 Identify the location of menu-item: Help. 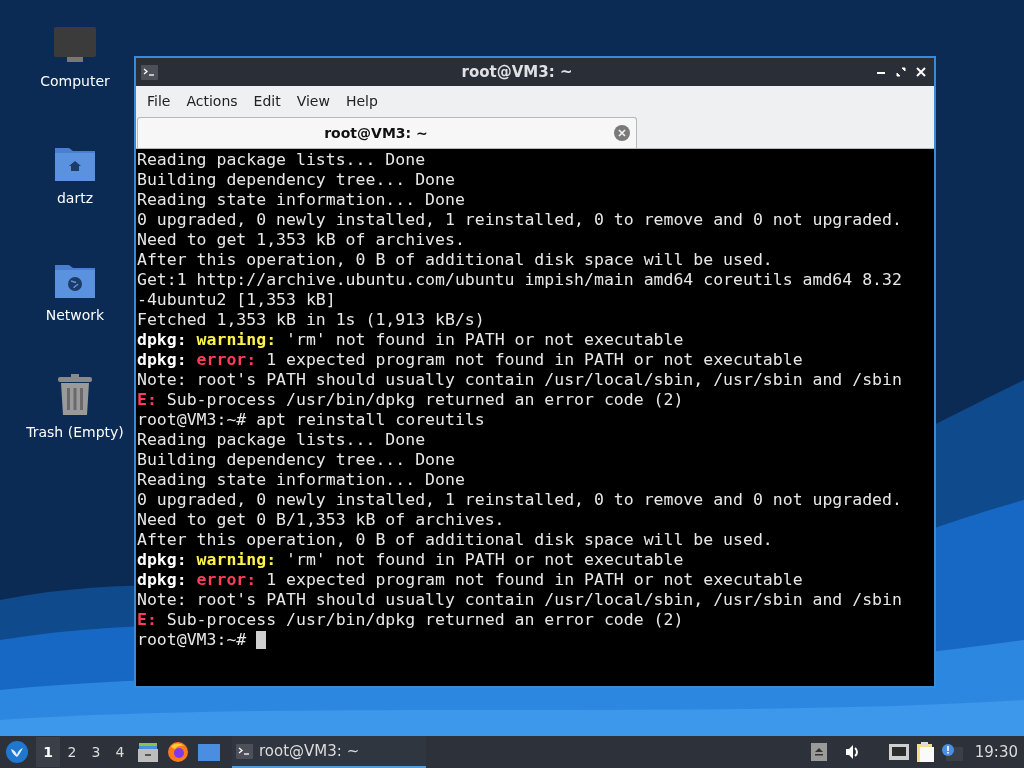
(361, 101).